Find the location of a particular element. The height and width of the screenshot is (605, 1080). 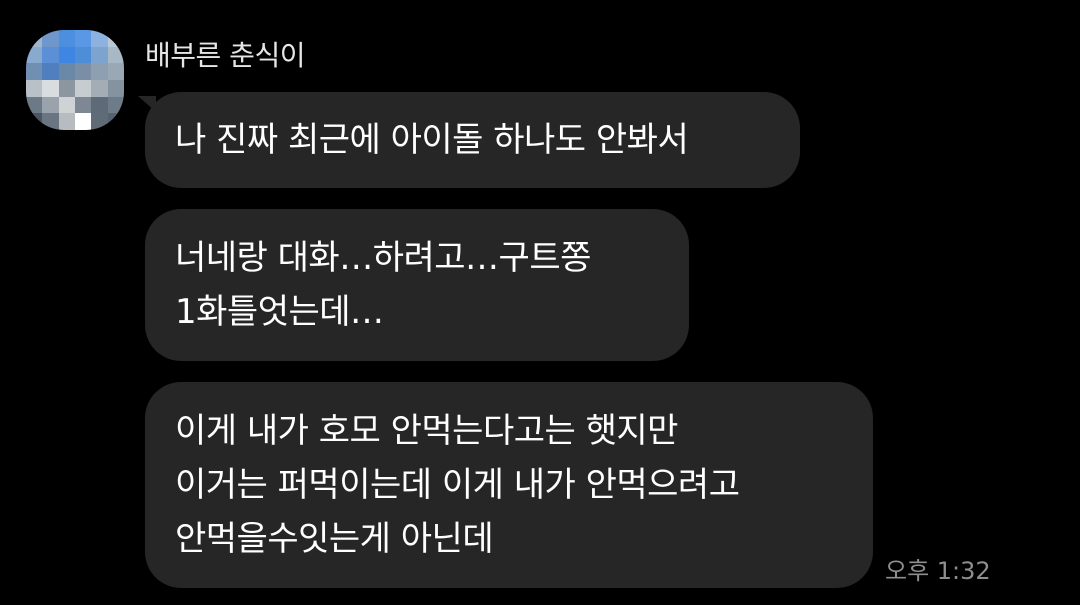

message-text: 나 진짜 최근에 아이돌 하나도 안봐서 is located at coordinates (432, 140).